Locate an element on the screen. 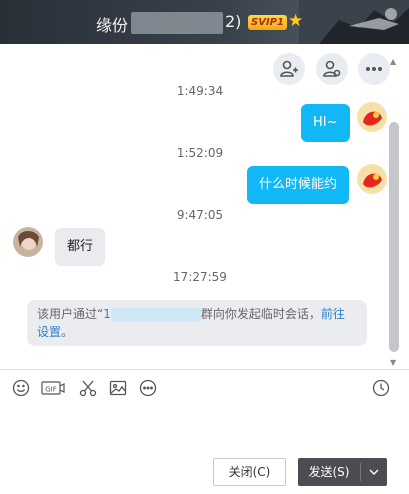  send-button: 发送(S) is located at coordinates (342, 472).